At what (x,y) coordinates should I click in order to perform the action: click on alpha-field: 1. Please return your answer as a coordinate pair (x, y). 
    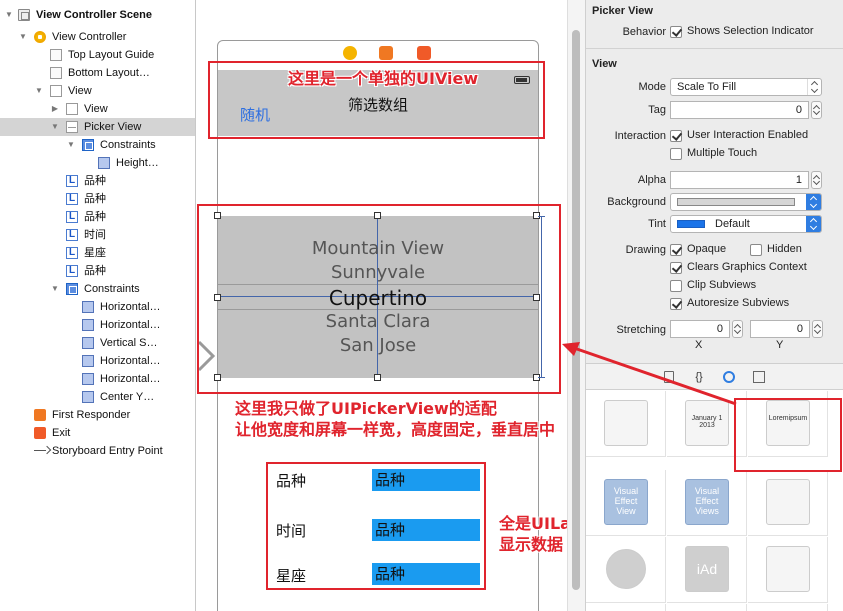
    Looking at the image, I should click on (739, 180).